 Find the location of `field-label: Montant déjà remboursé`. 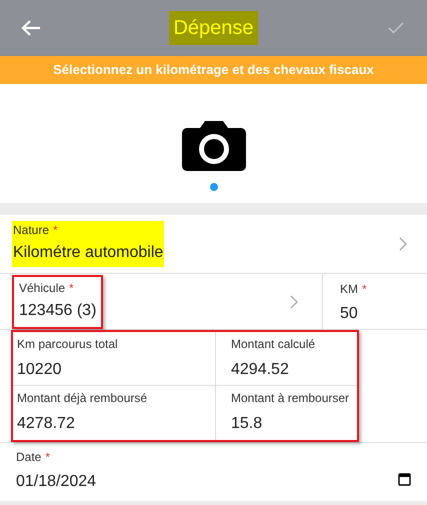

field-label: Montant déjà remboursé is located at coordinates (82, 398).